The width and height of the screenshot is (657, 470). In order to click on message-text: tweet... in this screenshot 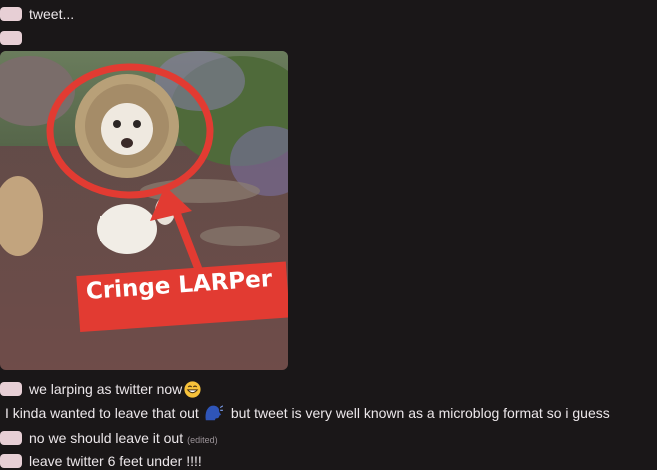, I will do `click(52, 14)`.